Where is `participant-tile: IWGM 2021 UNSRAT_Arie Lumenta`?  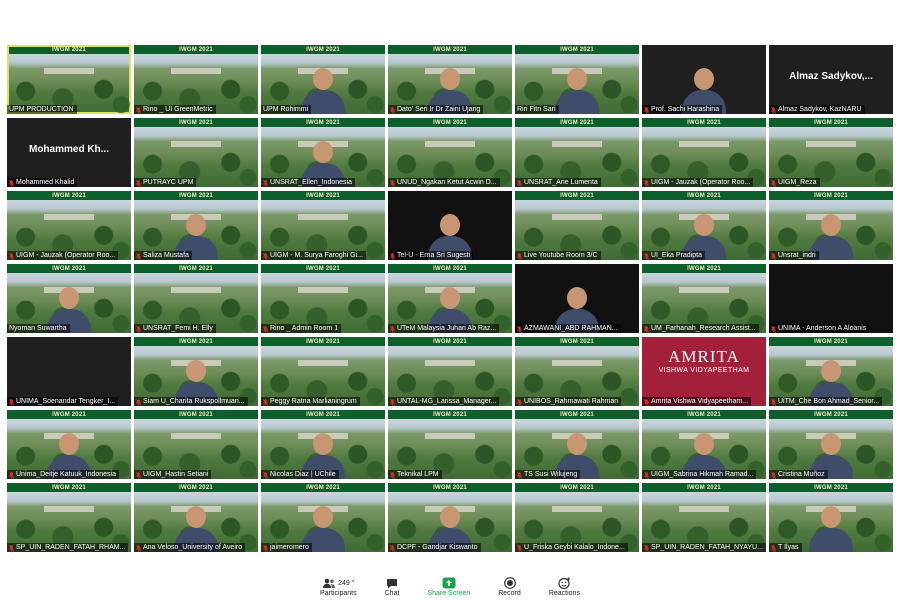 participant-tile: IWGM 2021 UNSRAT_Arie Lumenta is located at coordinates (577, 152).